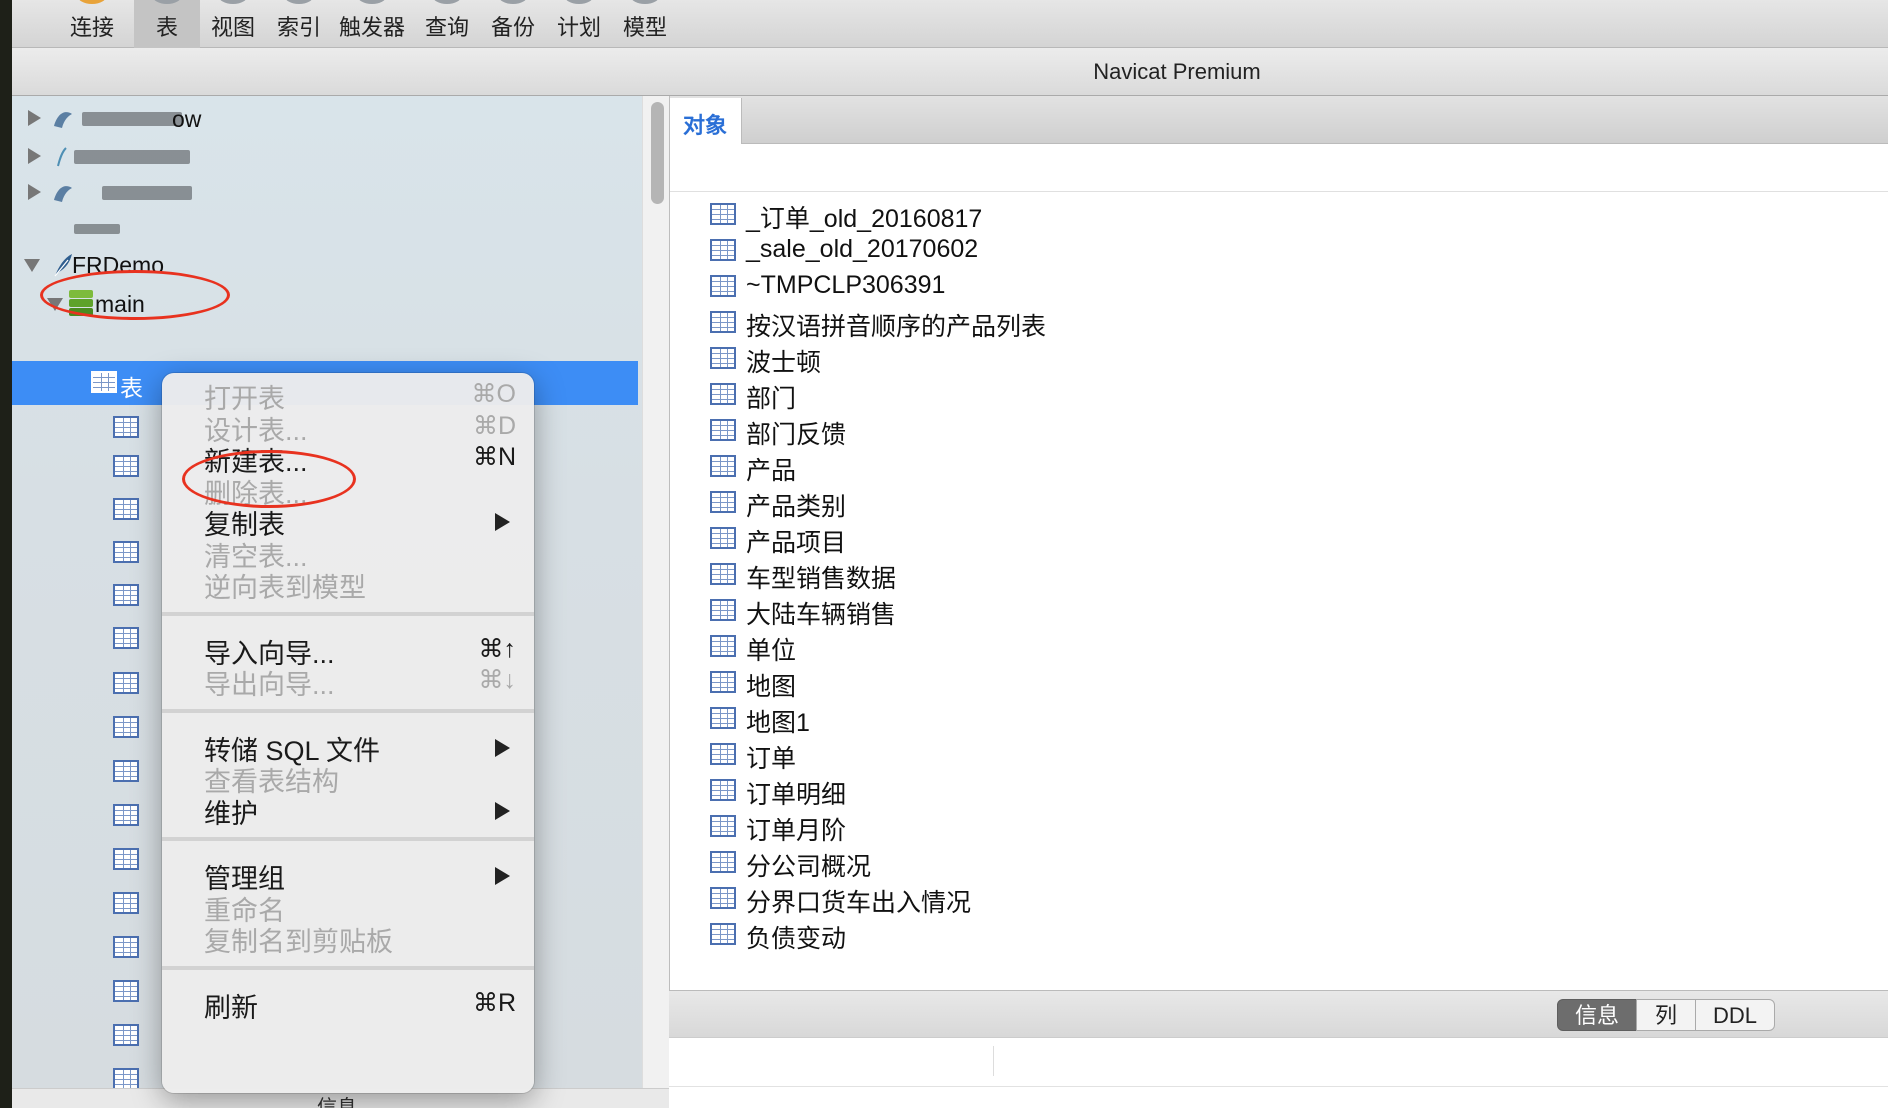 This screenshot has width=1888, height=1108. What do you see at coordinates (494, 425) in the screenshot?
I see `menu-item-shortcut: ⌘D` at bounding box center [494, 425].